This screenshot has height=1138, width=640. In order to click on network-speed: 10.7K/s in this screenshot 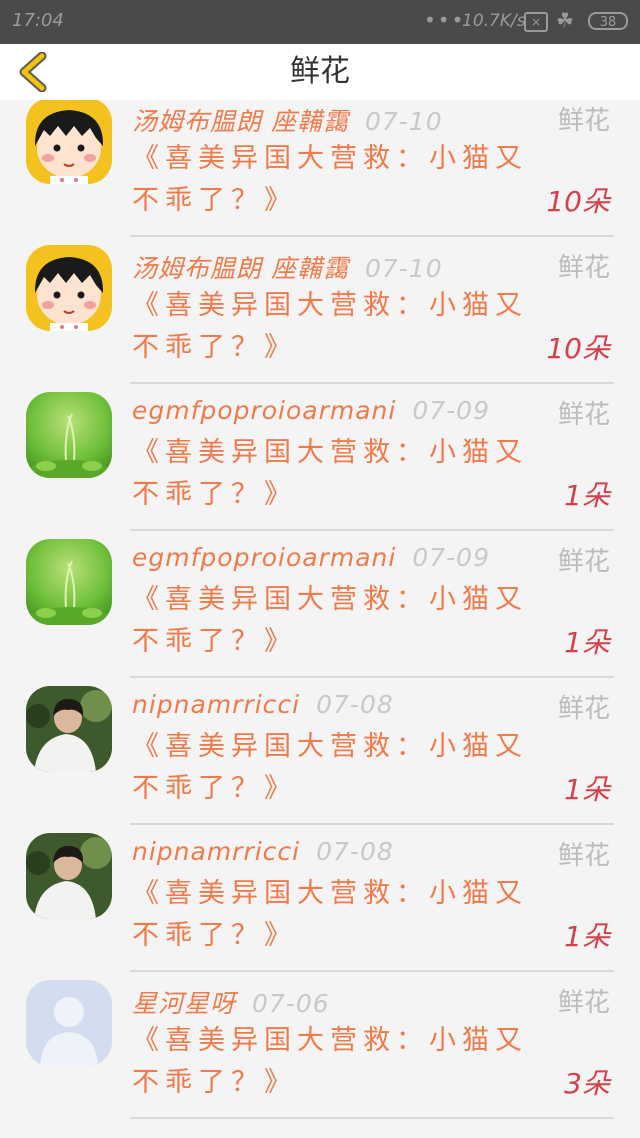, I will do `click(494, 21)`.